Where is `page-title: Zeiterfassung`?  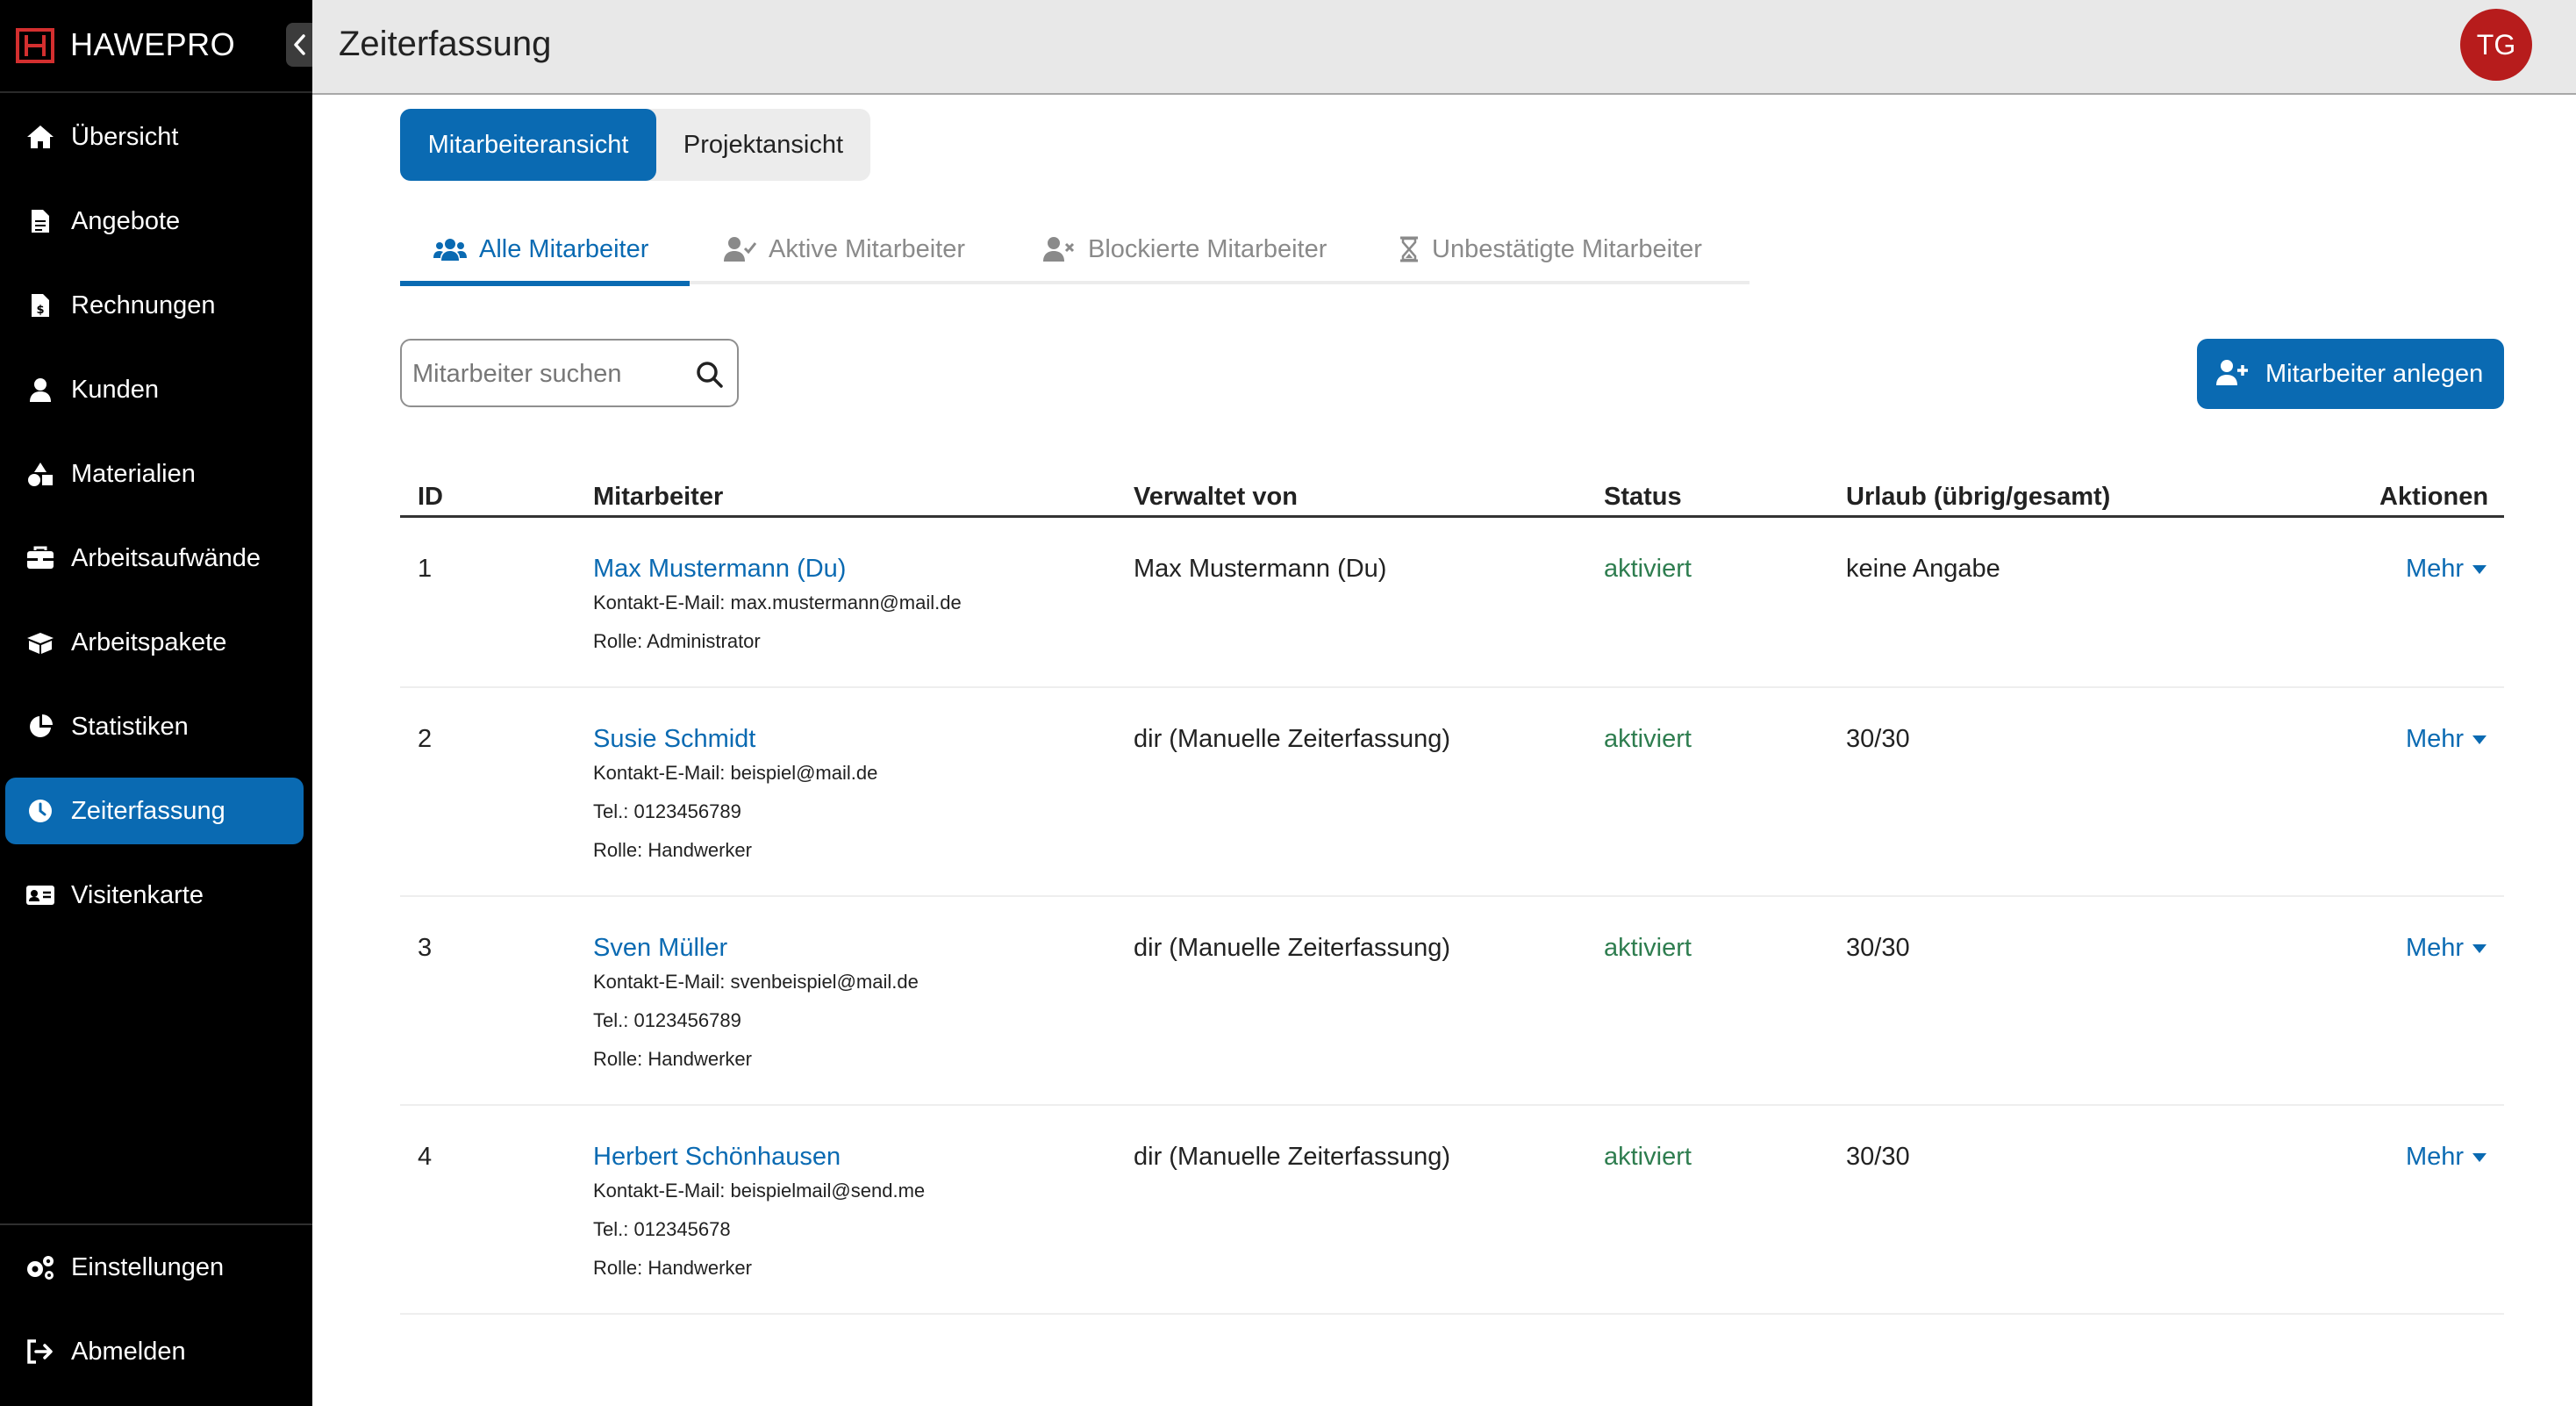 page-title: Zeiterfassung is located at coordinates (445, 44).